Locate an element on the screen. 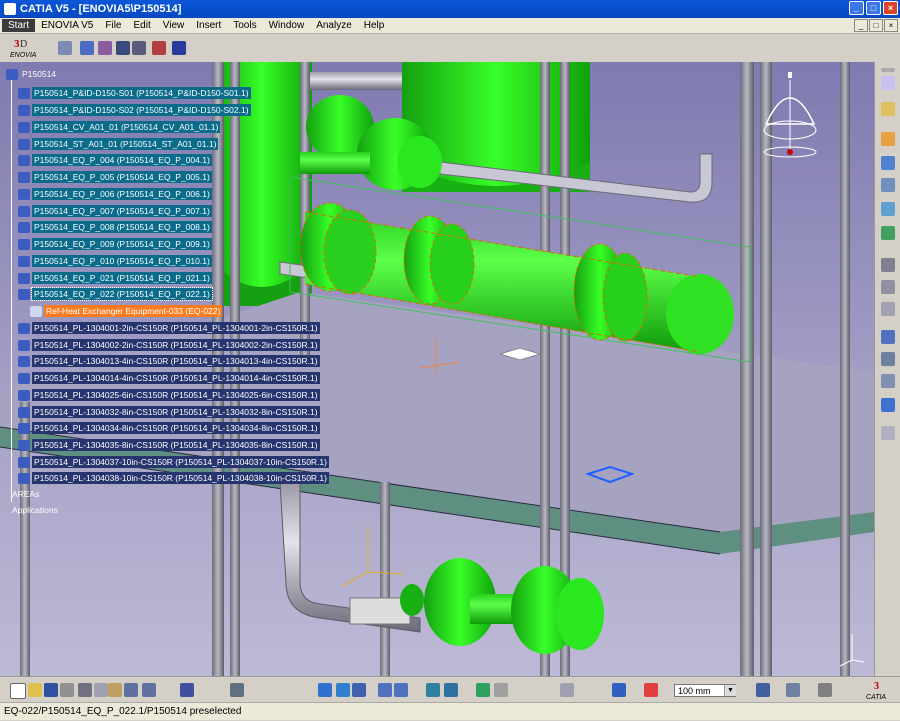 The height and width of the screenshot is (721, 900). menu-tools: Tools is located at coordinates (244, 25).